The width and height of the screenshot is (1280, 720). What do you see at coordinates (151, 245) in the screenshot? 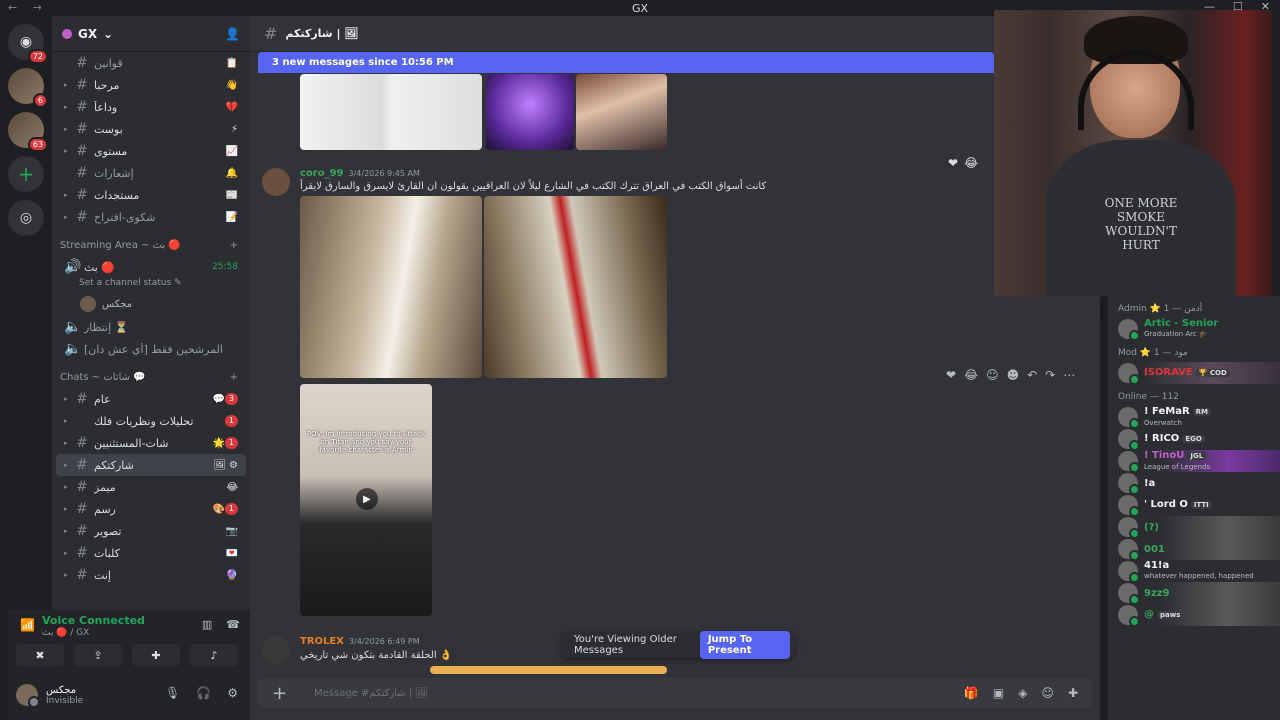
I see `category-streaming: Streaming Area ~ بث 🔴 +` at bounding box center [151, 245].